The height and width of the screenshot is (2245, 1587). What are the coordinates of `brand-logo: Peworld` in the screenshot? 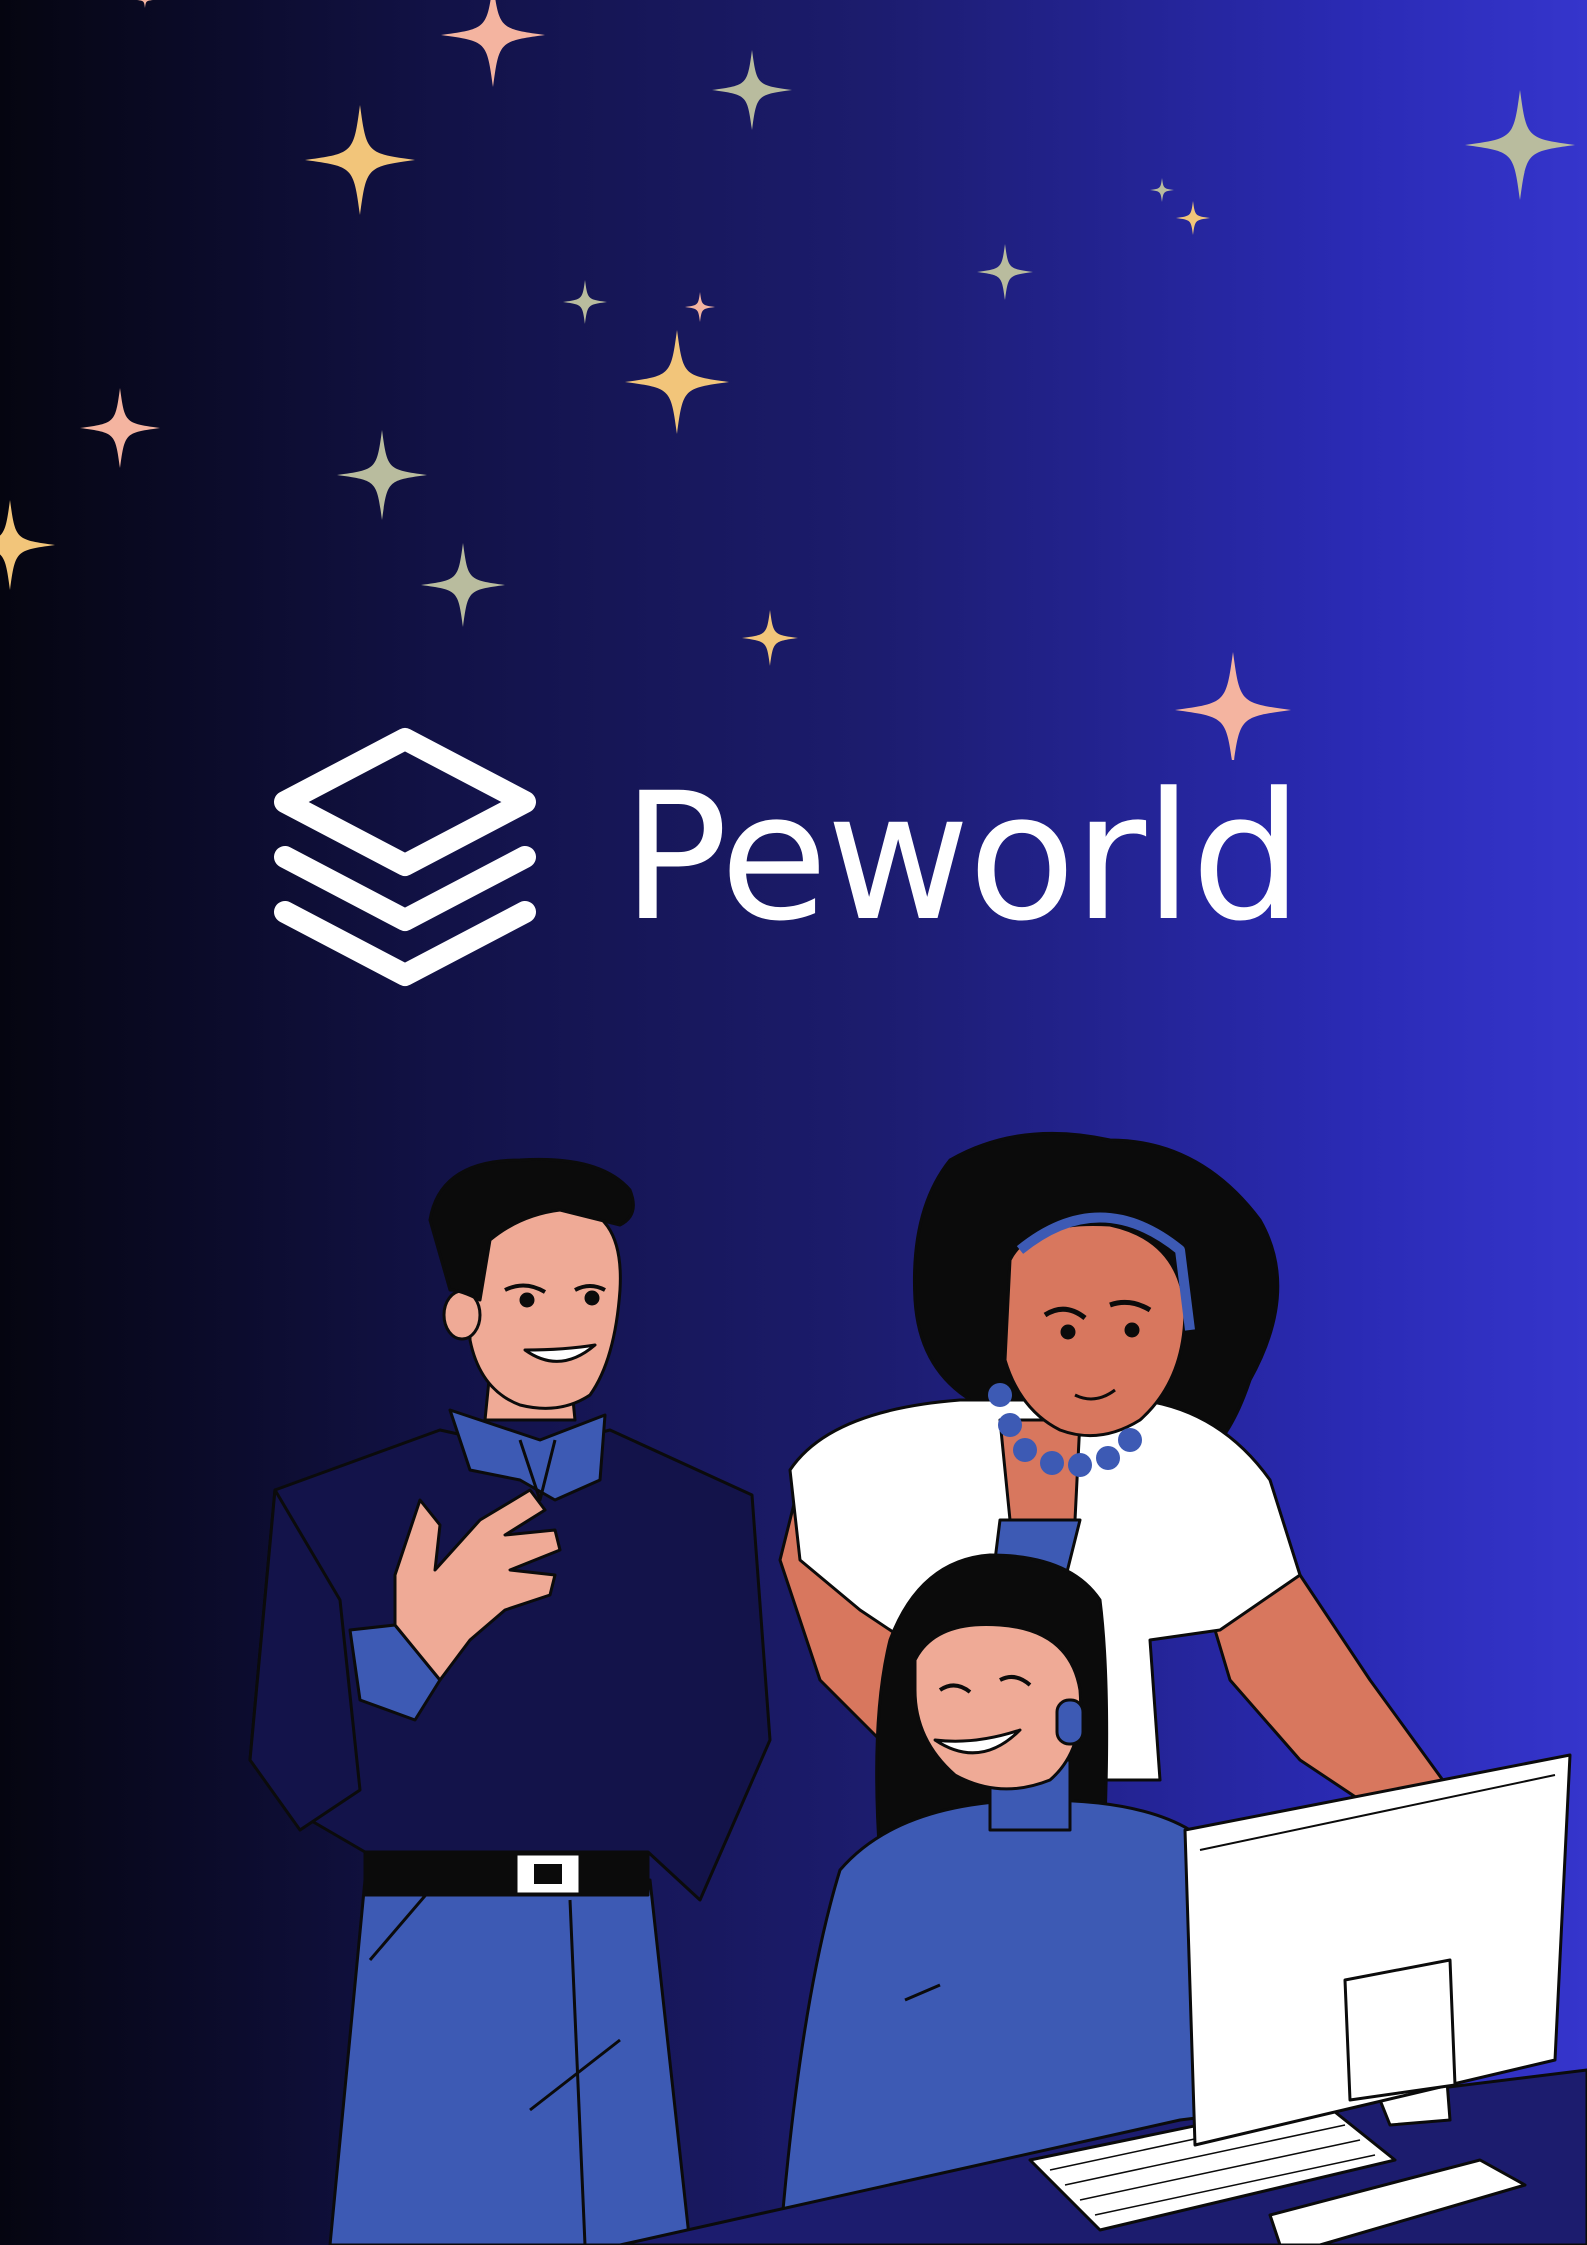 It's located at (786, 857).